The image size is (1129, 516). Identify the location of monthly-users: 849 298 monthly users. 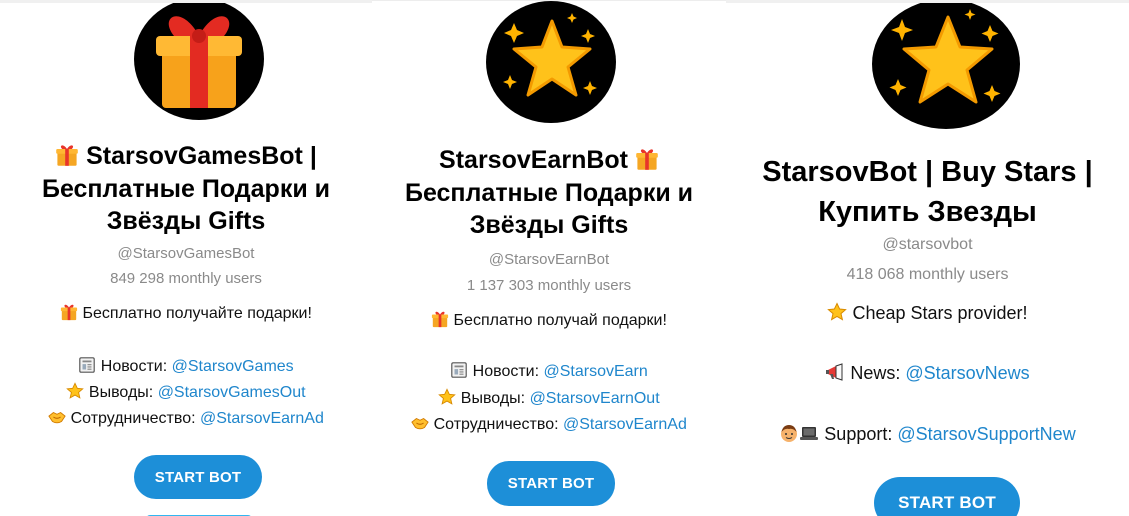
(186, 278).